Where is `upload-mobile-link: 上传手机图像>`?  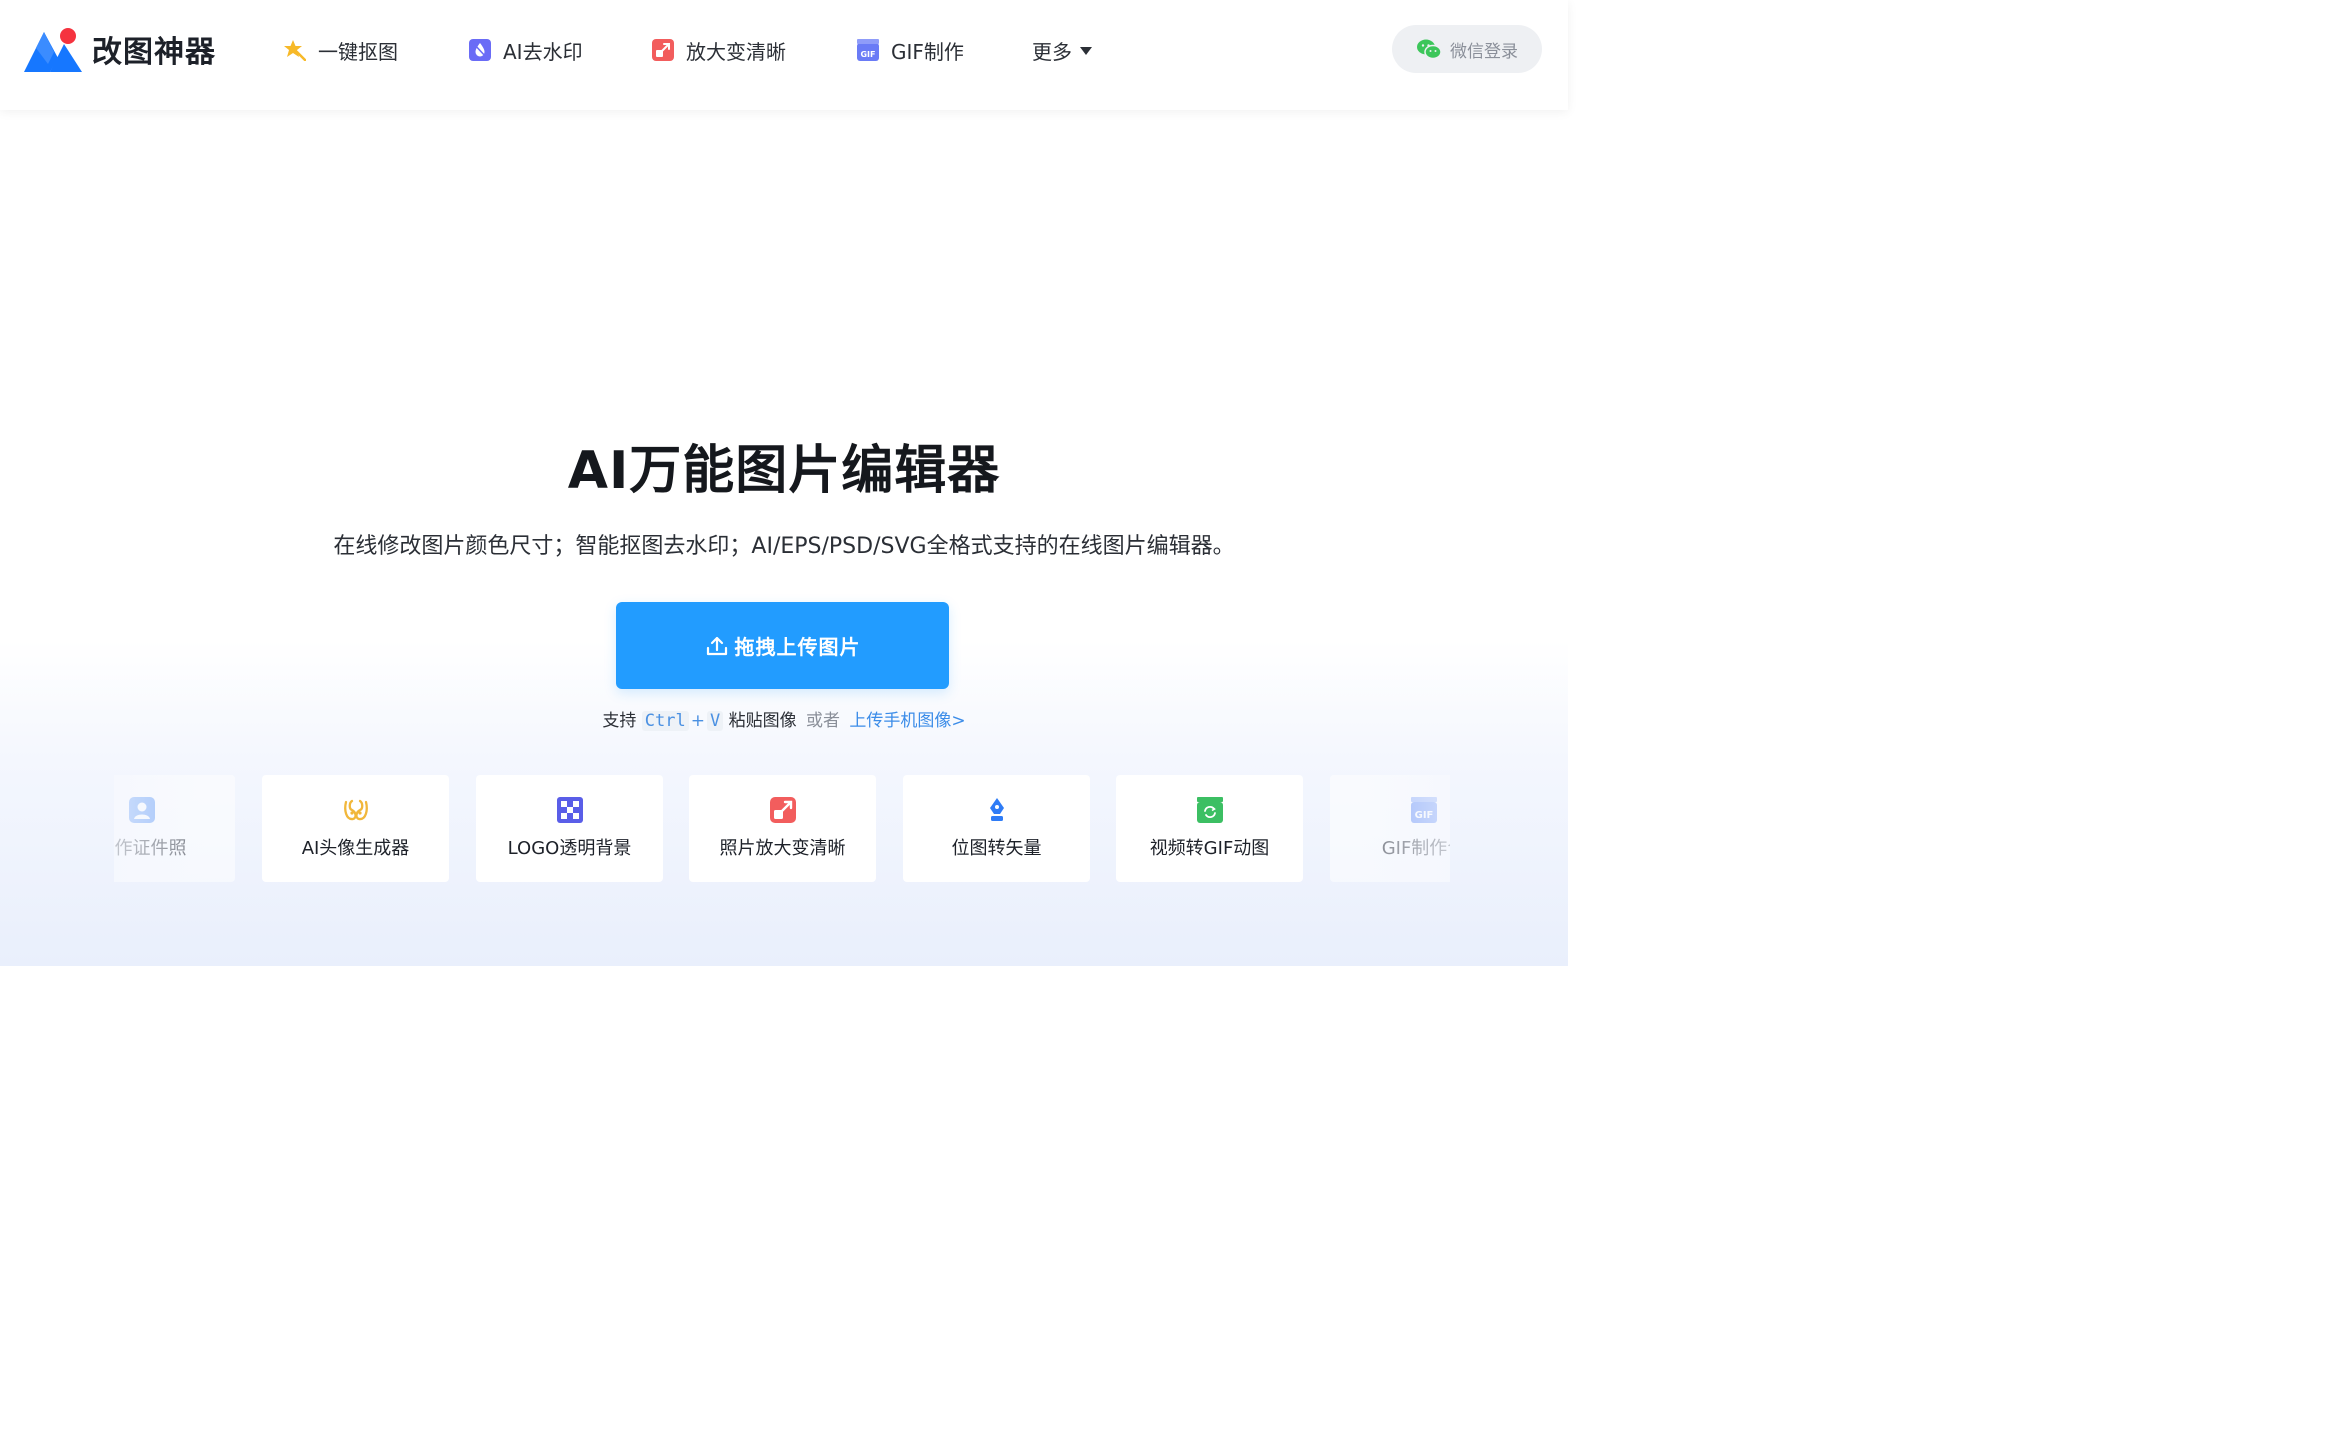
upload-mobile-link: 上传手机图像> is located at coordinates (907, 721).